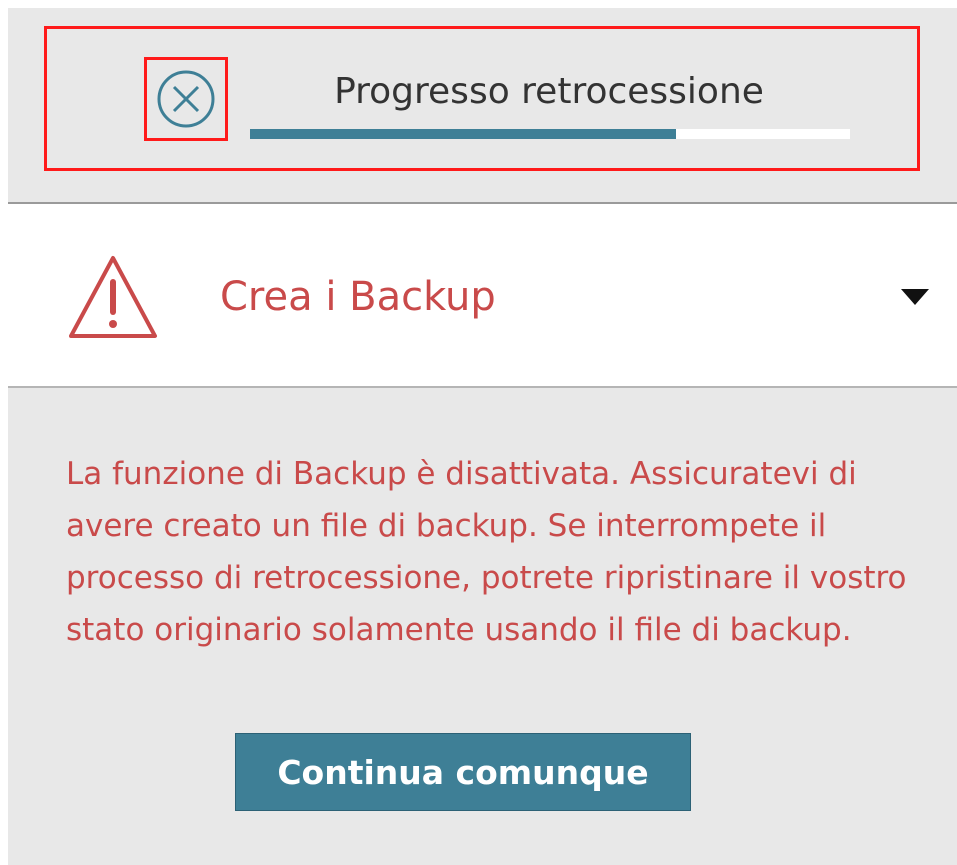  Describe the element at coordinates (463, 772) in the screenshot. I see `continue-anyway-button: Continua comunque` at that location.